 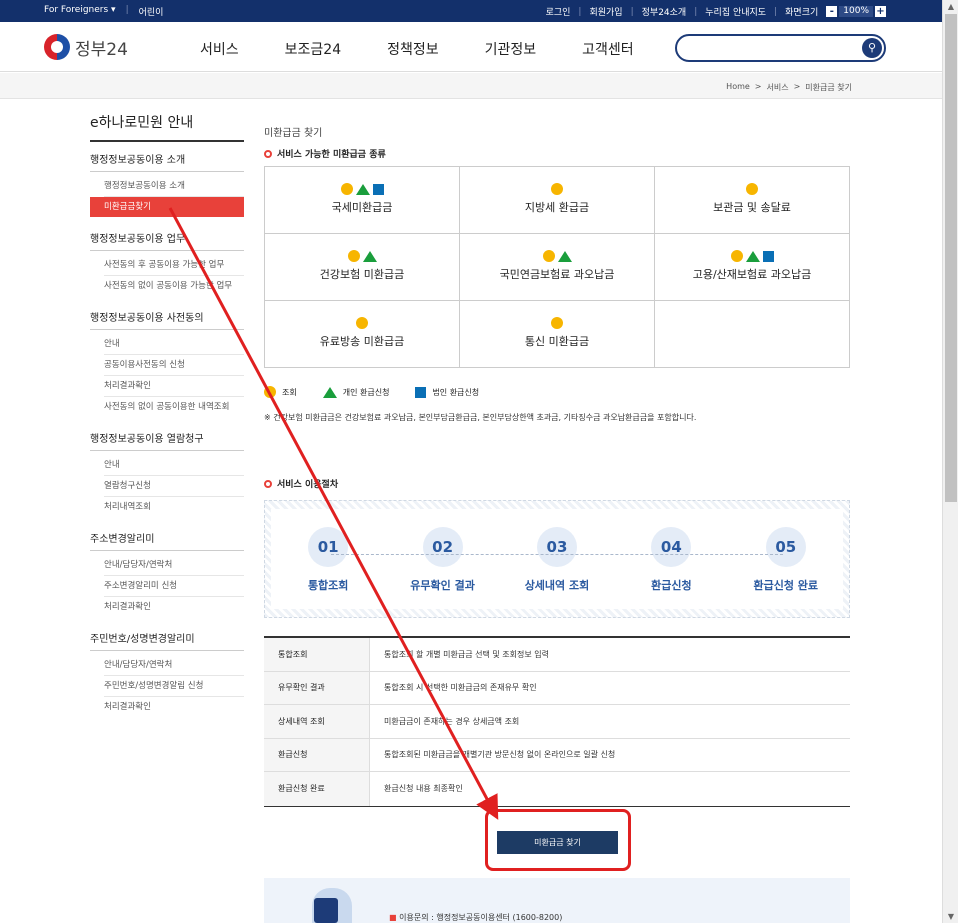 I want to click on step-number: 04, so click(x=671, y=547).